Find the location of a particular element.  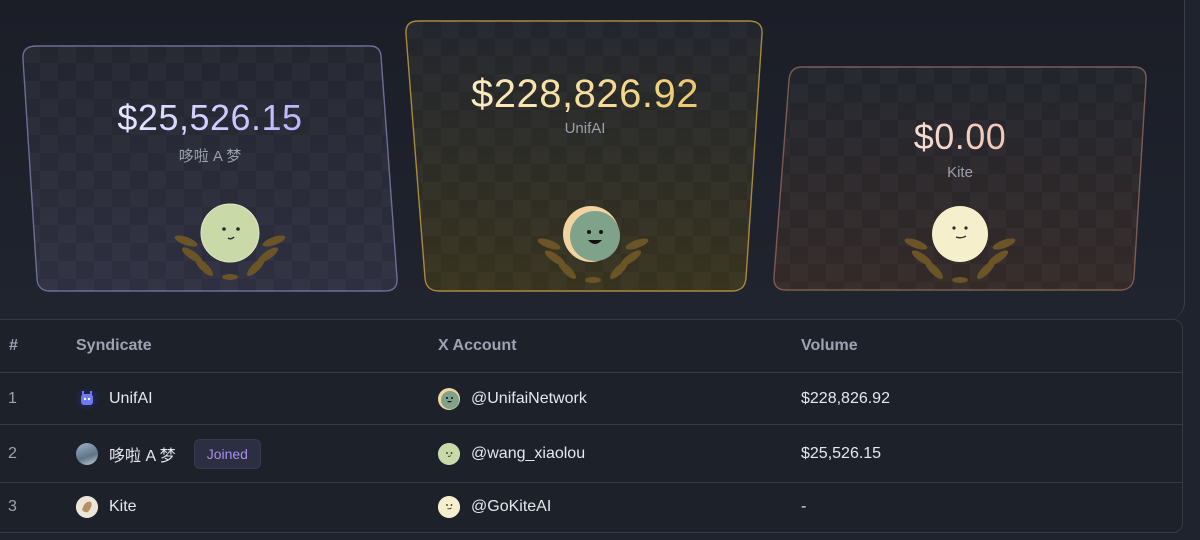

unifai-logo-icon is located at coordinates (87, 398).